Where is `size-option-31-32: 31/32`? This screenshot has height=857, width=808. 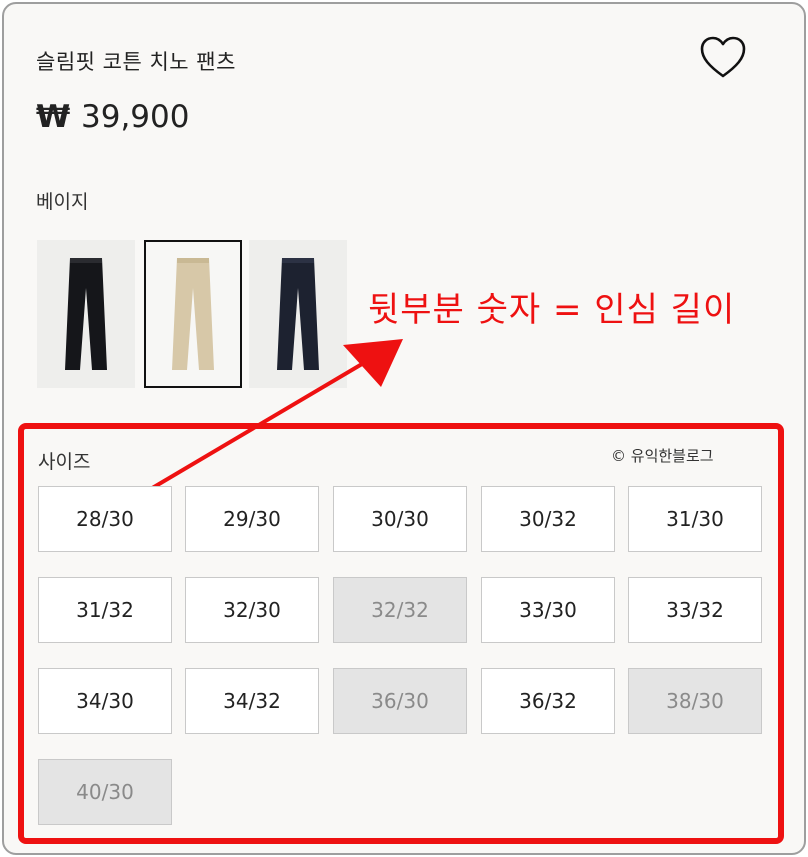
size-option-31-32: 31/32 is located at coordinates (105, 610).